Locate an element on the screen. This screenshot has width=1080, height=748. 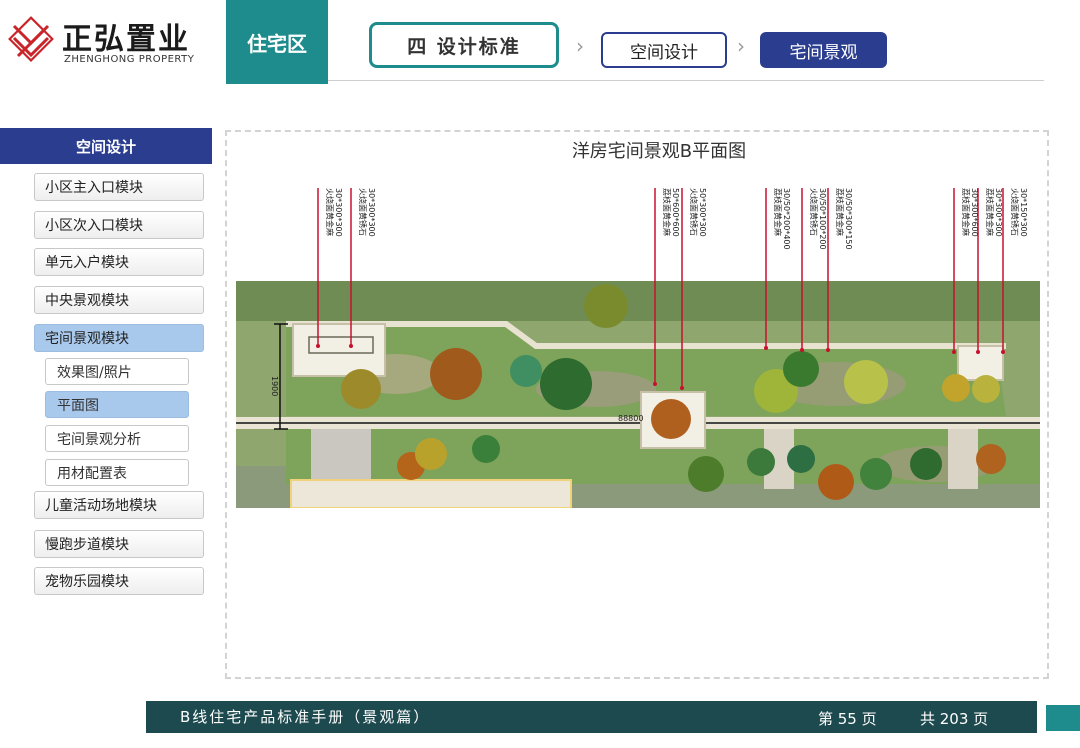
height-dimension-label: 1900 is located at coordinates (274, 386).